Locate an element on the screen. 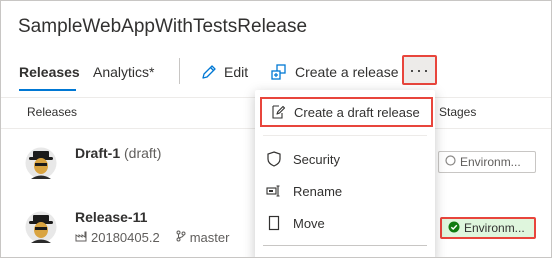  create-release-icon is located at coordinates (279, 72).